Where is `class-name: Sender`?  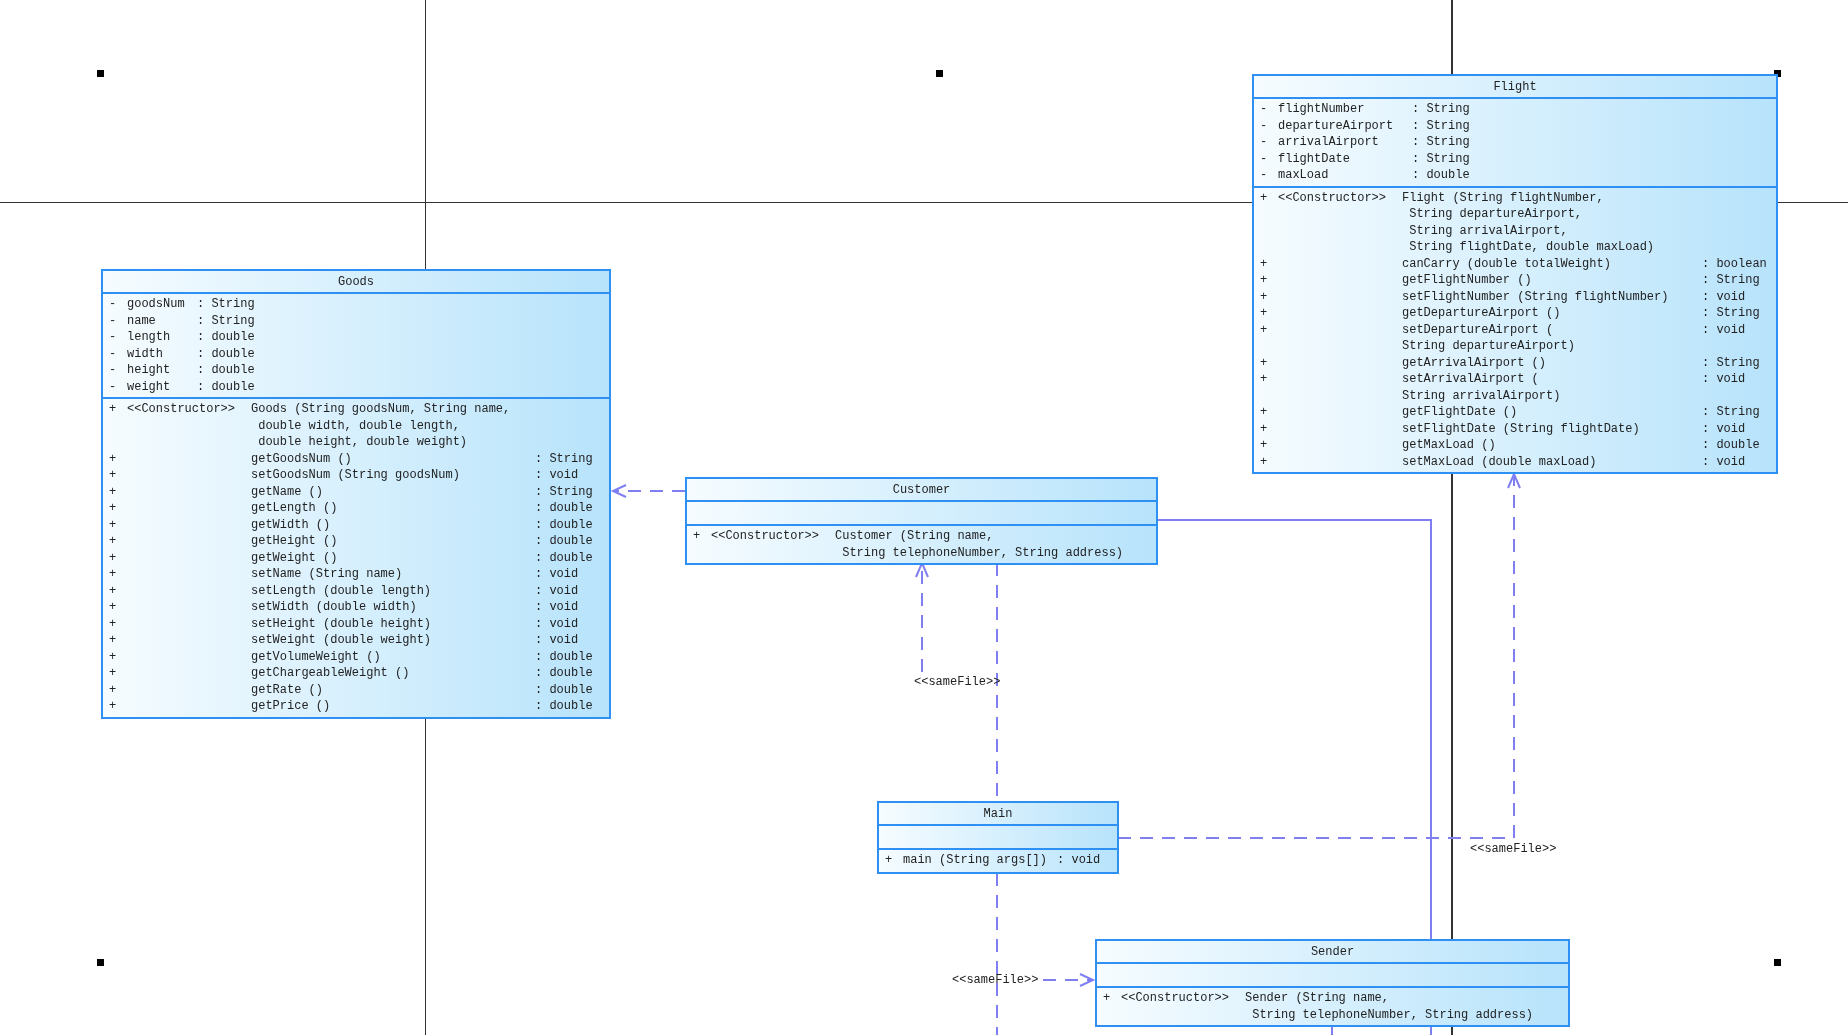
class-name: Sender is located at coordinates (1332, 951).